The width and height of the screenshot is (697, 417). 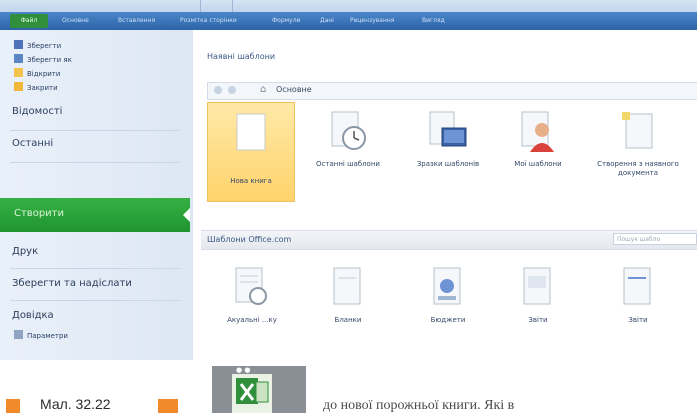 I want to click on tab-review: Рецензування, so click(x=372, y=21).